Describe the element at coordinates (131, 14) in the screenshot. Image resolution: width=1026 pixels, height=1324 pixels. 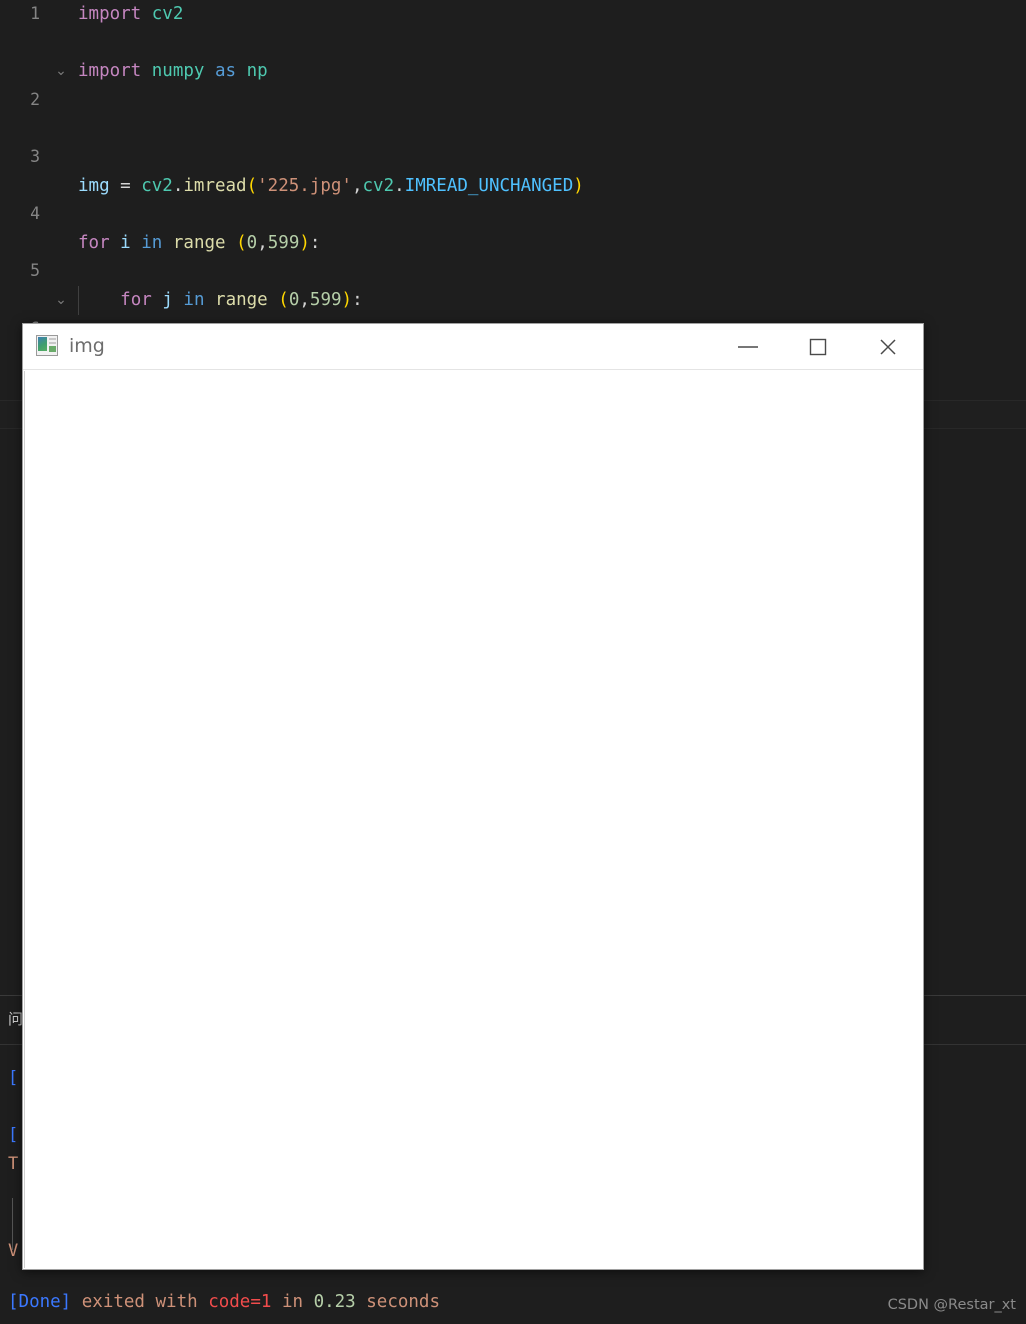
I see `code-text: import cv2` at that location.